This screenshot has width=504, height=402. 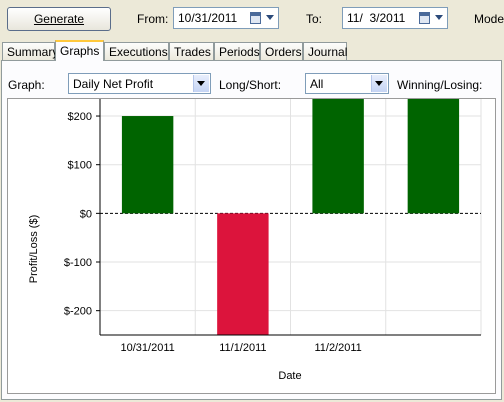 What do you see at coordinates (325, 51) in the screenshot?
I see `tab-journal: Journal` at bounding box center [325, 51].